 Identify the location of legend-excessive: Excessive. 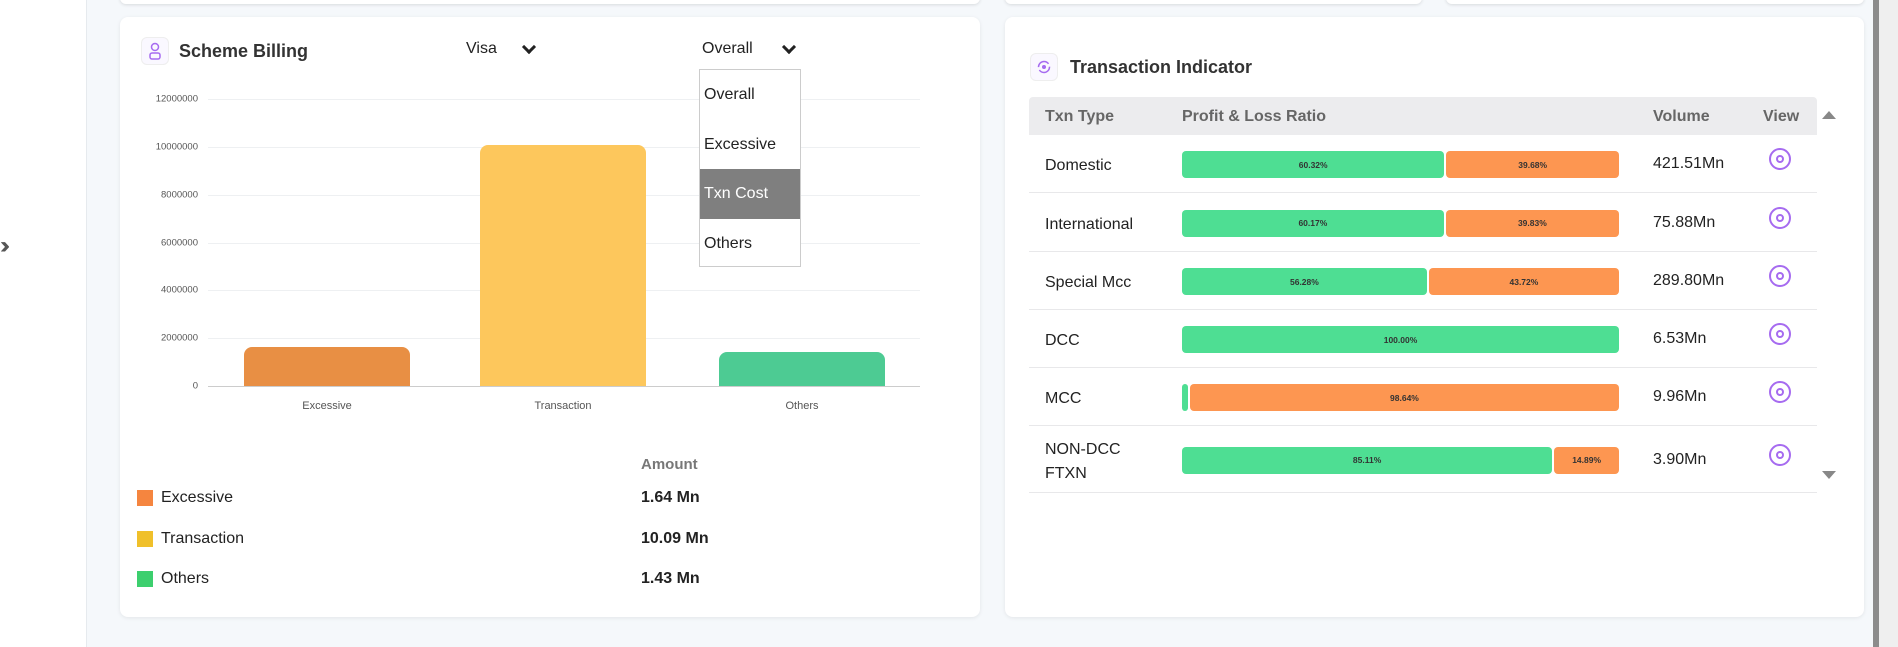
(185, 498).